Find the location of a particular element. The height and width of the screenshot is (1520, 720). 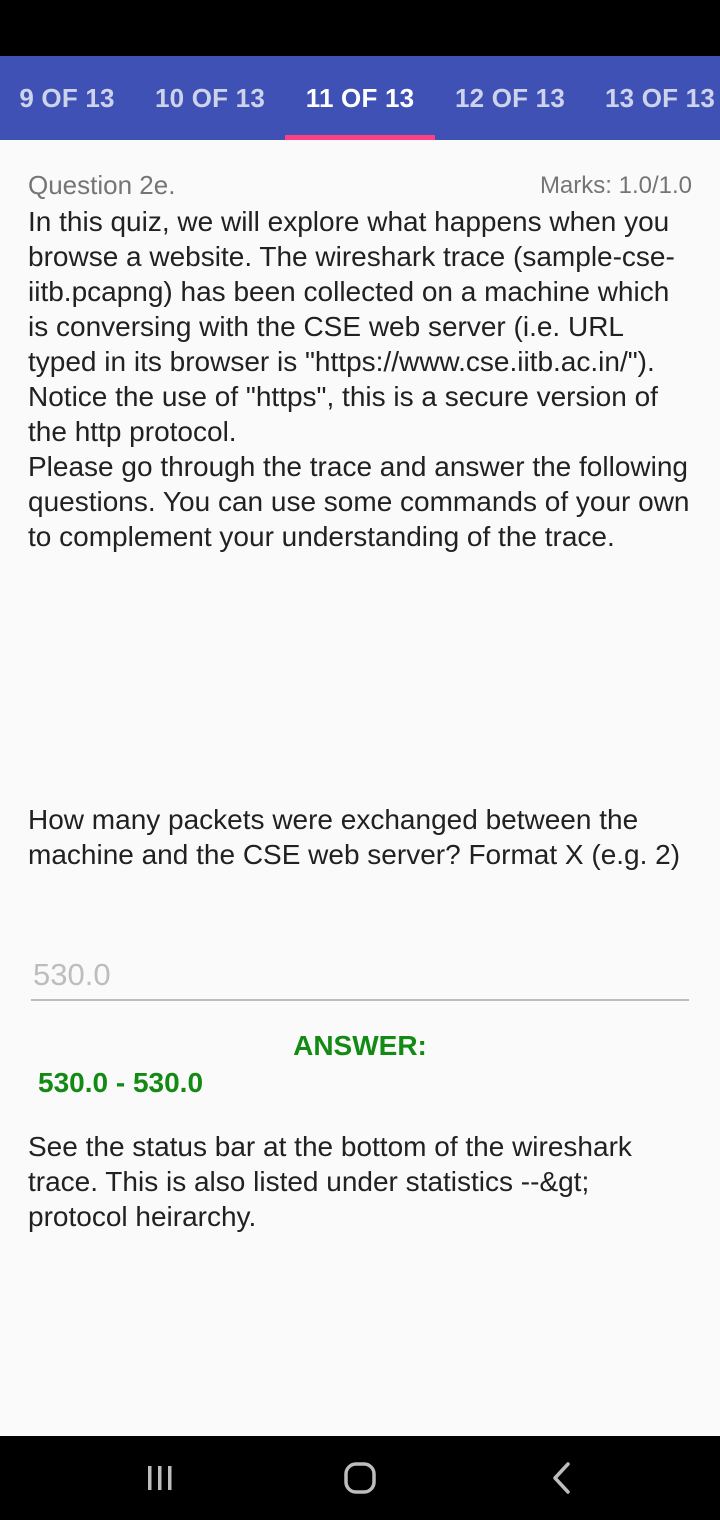

tab-11-of-13: 11 OF 13 is located at coordinates (360, 98).